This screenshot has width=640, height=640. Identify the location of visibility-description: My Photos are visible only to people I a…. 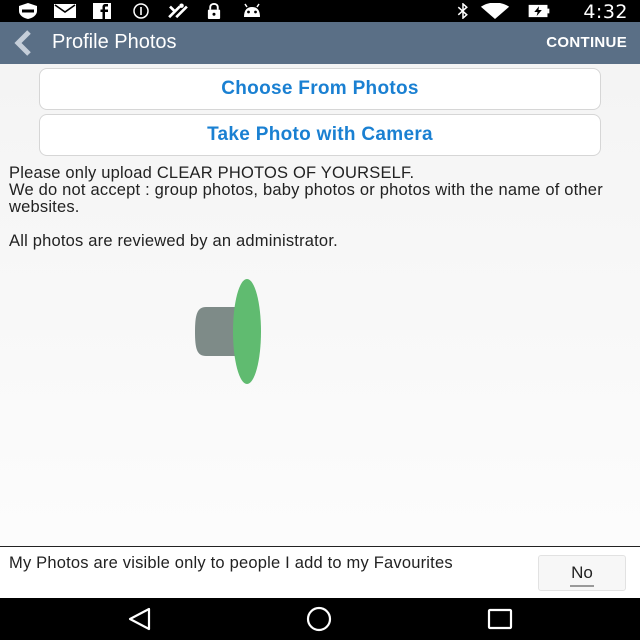
(231, 563).